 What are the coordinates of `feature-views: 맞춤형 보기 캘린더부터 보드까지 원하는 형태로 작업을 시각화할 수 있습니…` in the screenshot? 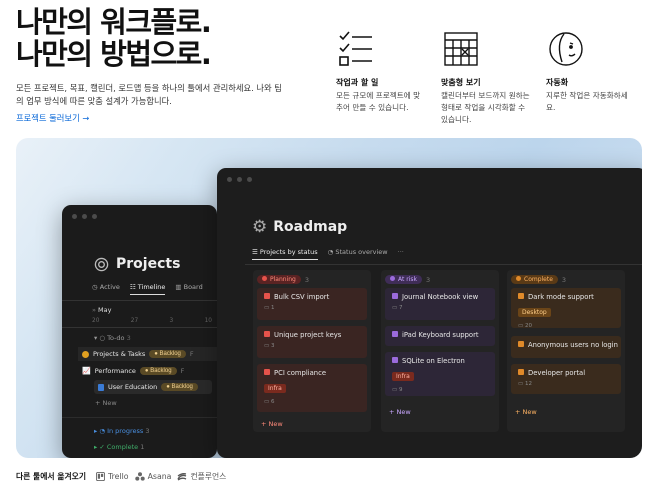 It's located at (491, 76).